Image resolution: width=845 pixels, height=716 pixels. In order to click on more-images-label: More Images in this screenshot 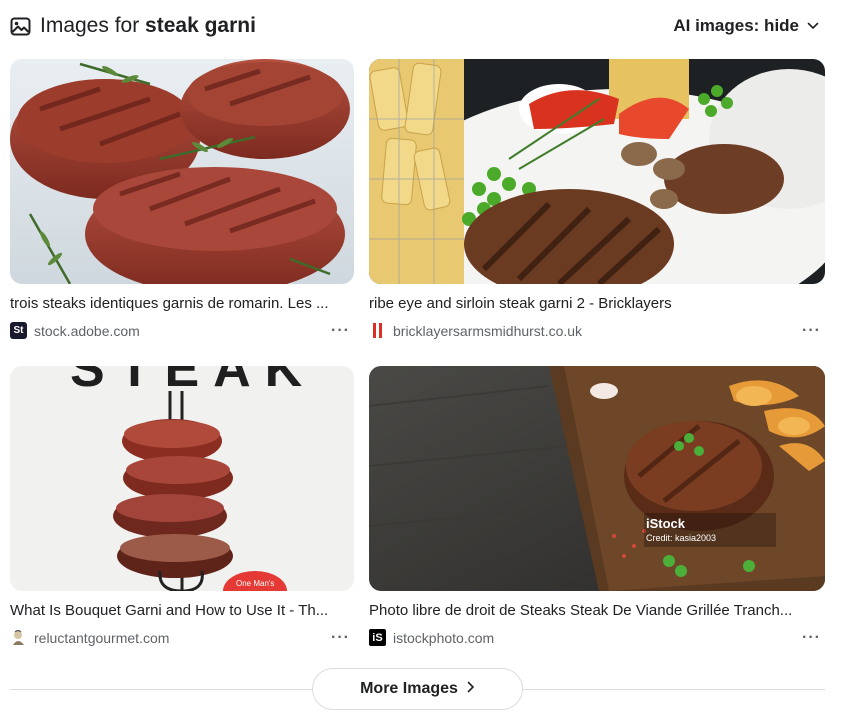, I will do `click(409, 688)`.